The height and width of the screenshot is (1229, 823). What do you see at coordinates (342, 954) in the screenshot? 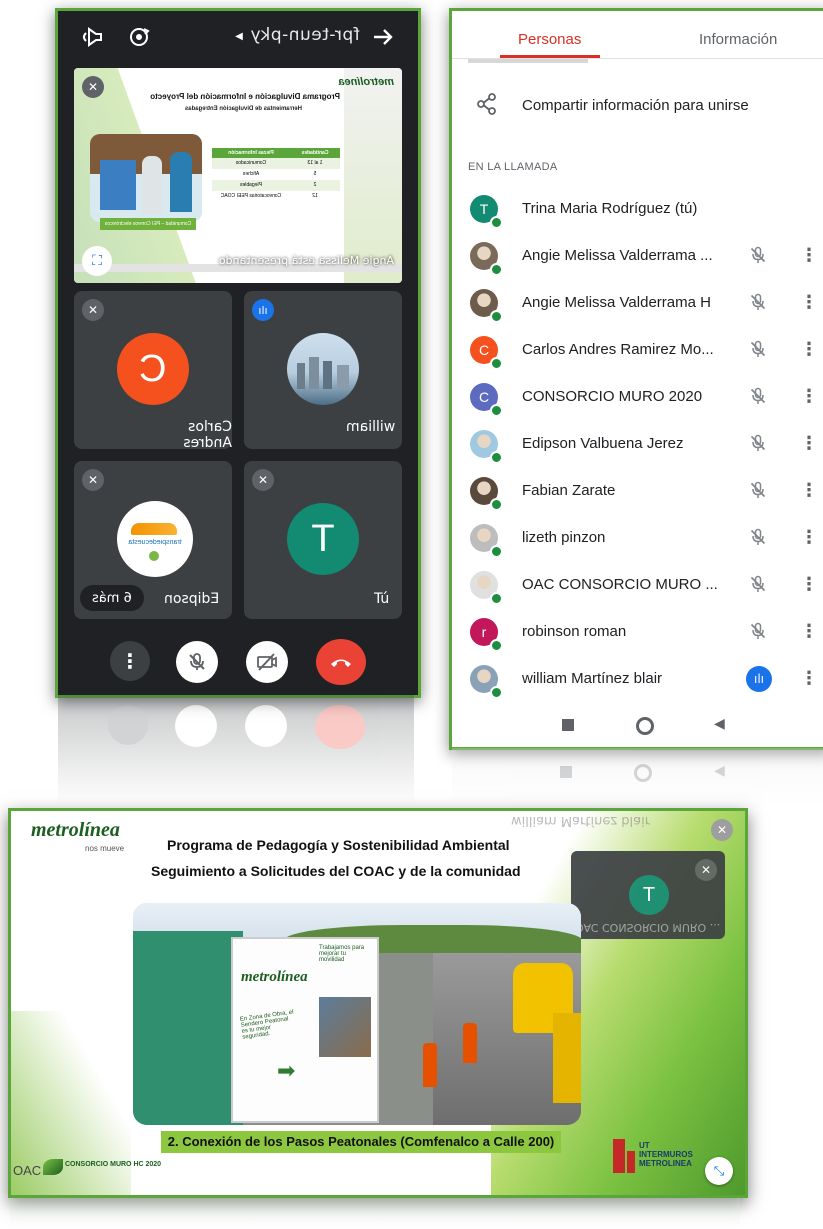
I see `sign-text-1: Trabajamos para mejorar tu movilidad` at bounding box center [342, 954].